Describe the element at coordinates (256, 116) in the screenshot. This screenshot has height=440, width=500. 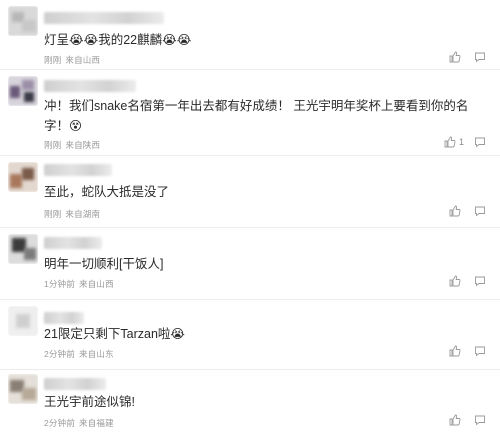
I see `comment-text: 冲！我们snake名宿第一年出去都有好成绩！ 王光宇明年奖杯上要看到你的名字！😵` at that location.